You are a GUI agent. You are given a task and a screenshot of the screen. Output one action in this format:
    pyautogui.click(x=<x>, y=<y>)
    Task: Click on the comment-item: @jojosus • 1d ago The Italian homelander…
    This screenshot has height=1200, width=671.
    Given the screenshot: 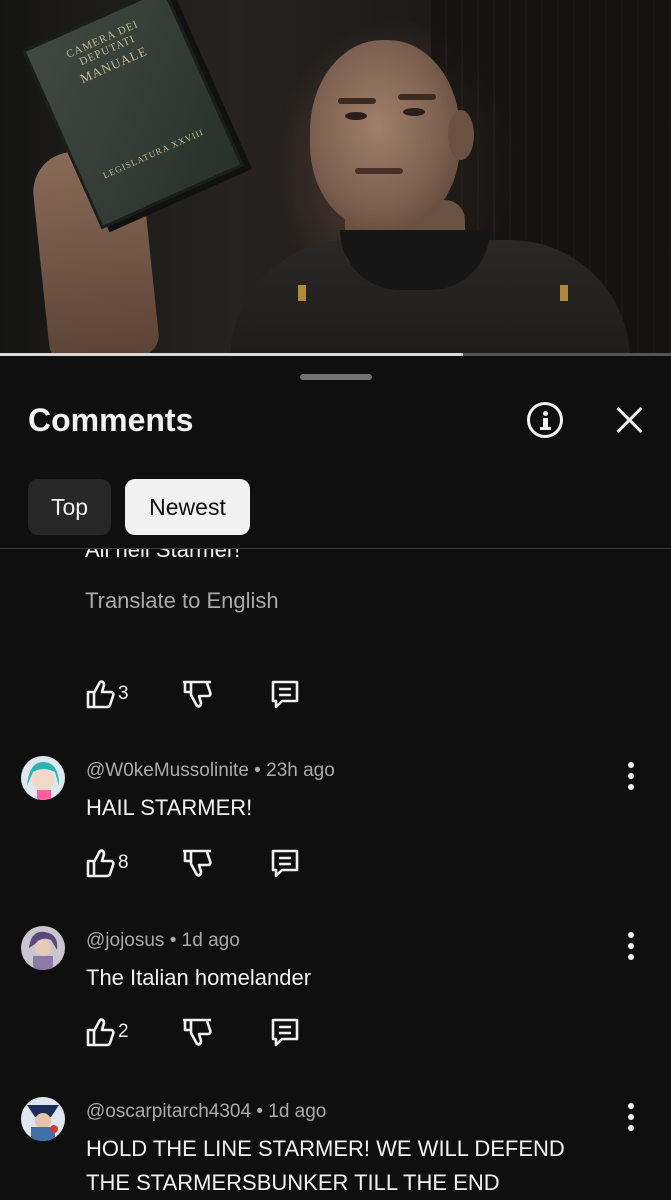 What is the action you would take?
    pyautogui.click(x=335, y=1011)
    